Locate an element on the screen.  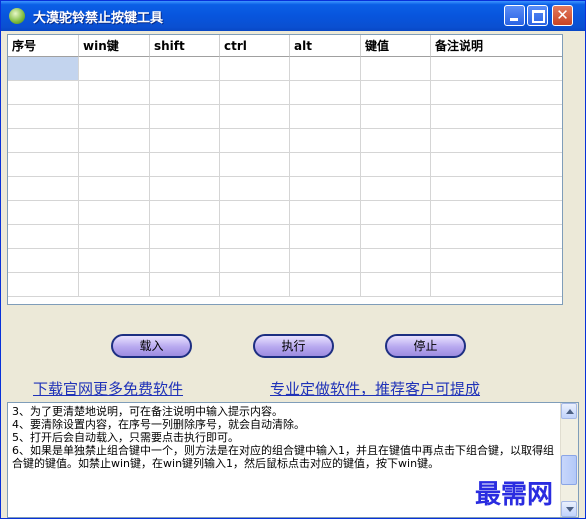
column-header-alt: alt is located at coordinates (325, 46).